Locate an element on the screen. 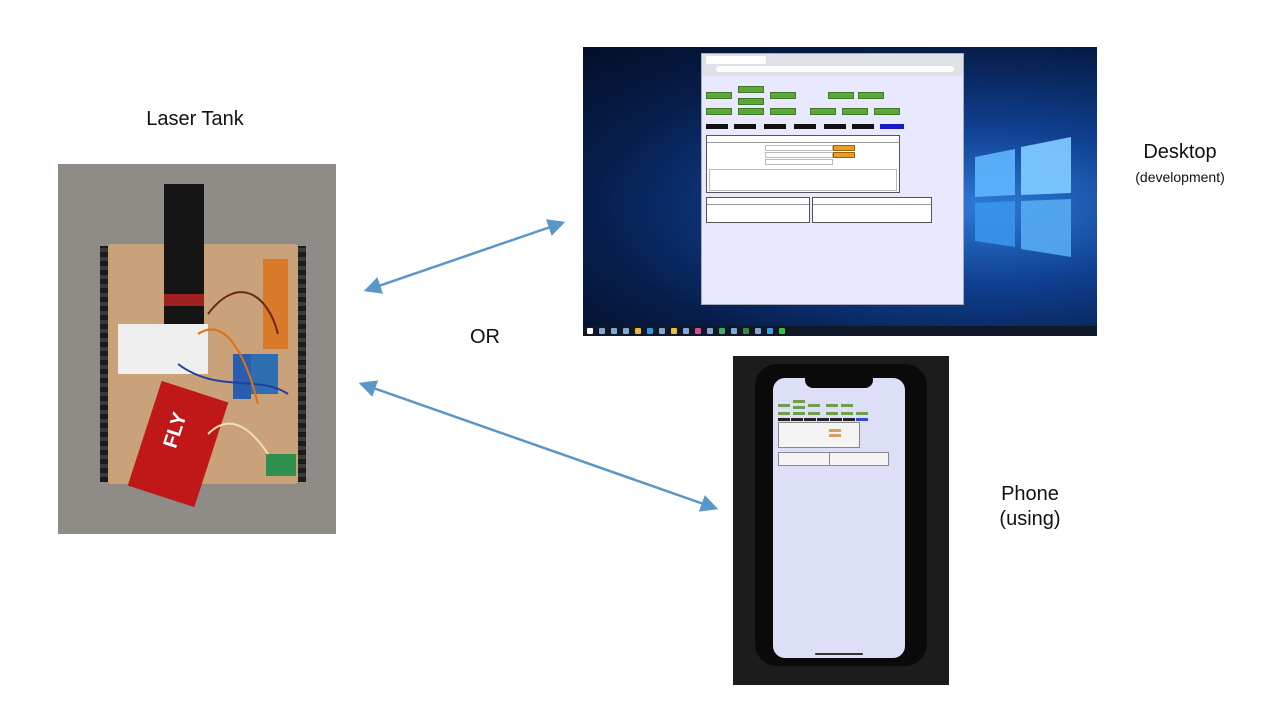 The image size is (1280, 720). wires is located at coordinates (233, 373).